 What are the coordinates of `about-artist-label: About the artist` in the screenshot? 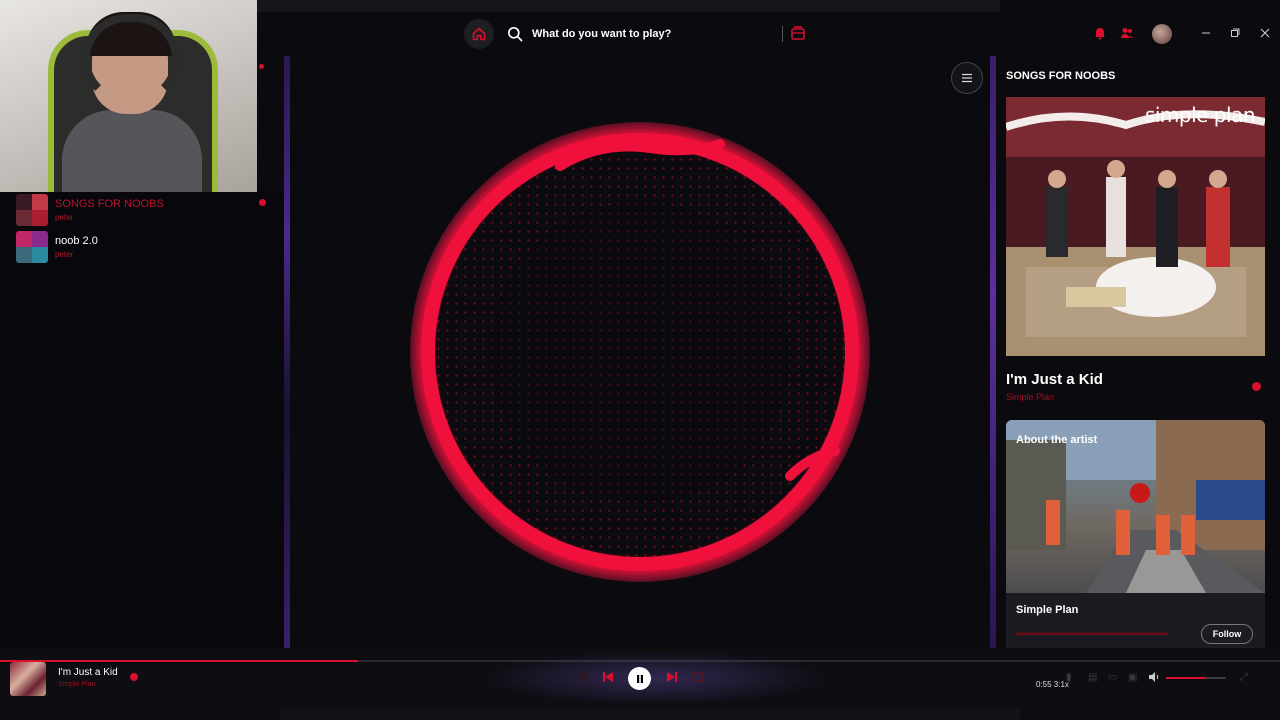 It's located at (1057, 440).